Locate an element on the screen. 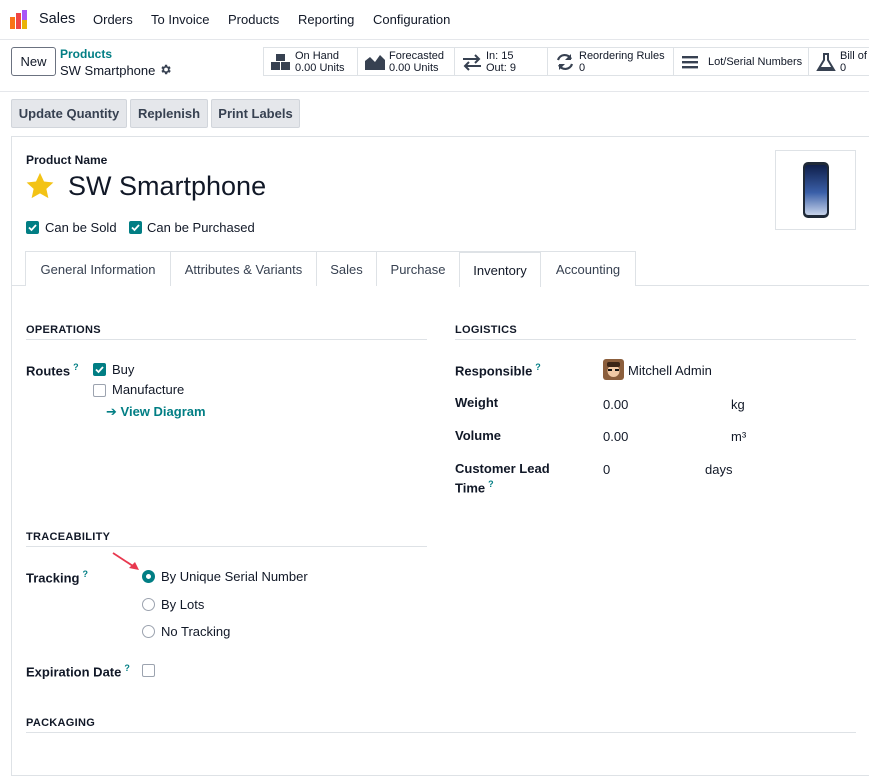  breadcrumb-parent: Products is located at coordinates (86, 54).